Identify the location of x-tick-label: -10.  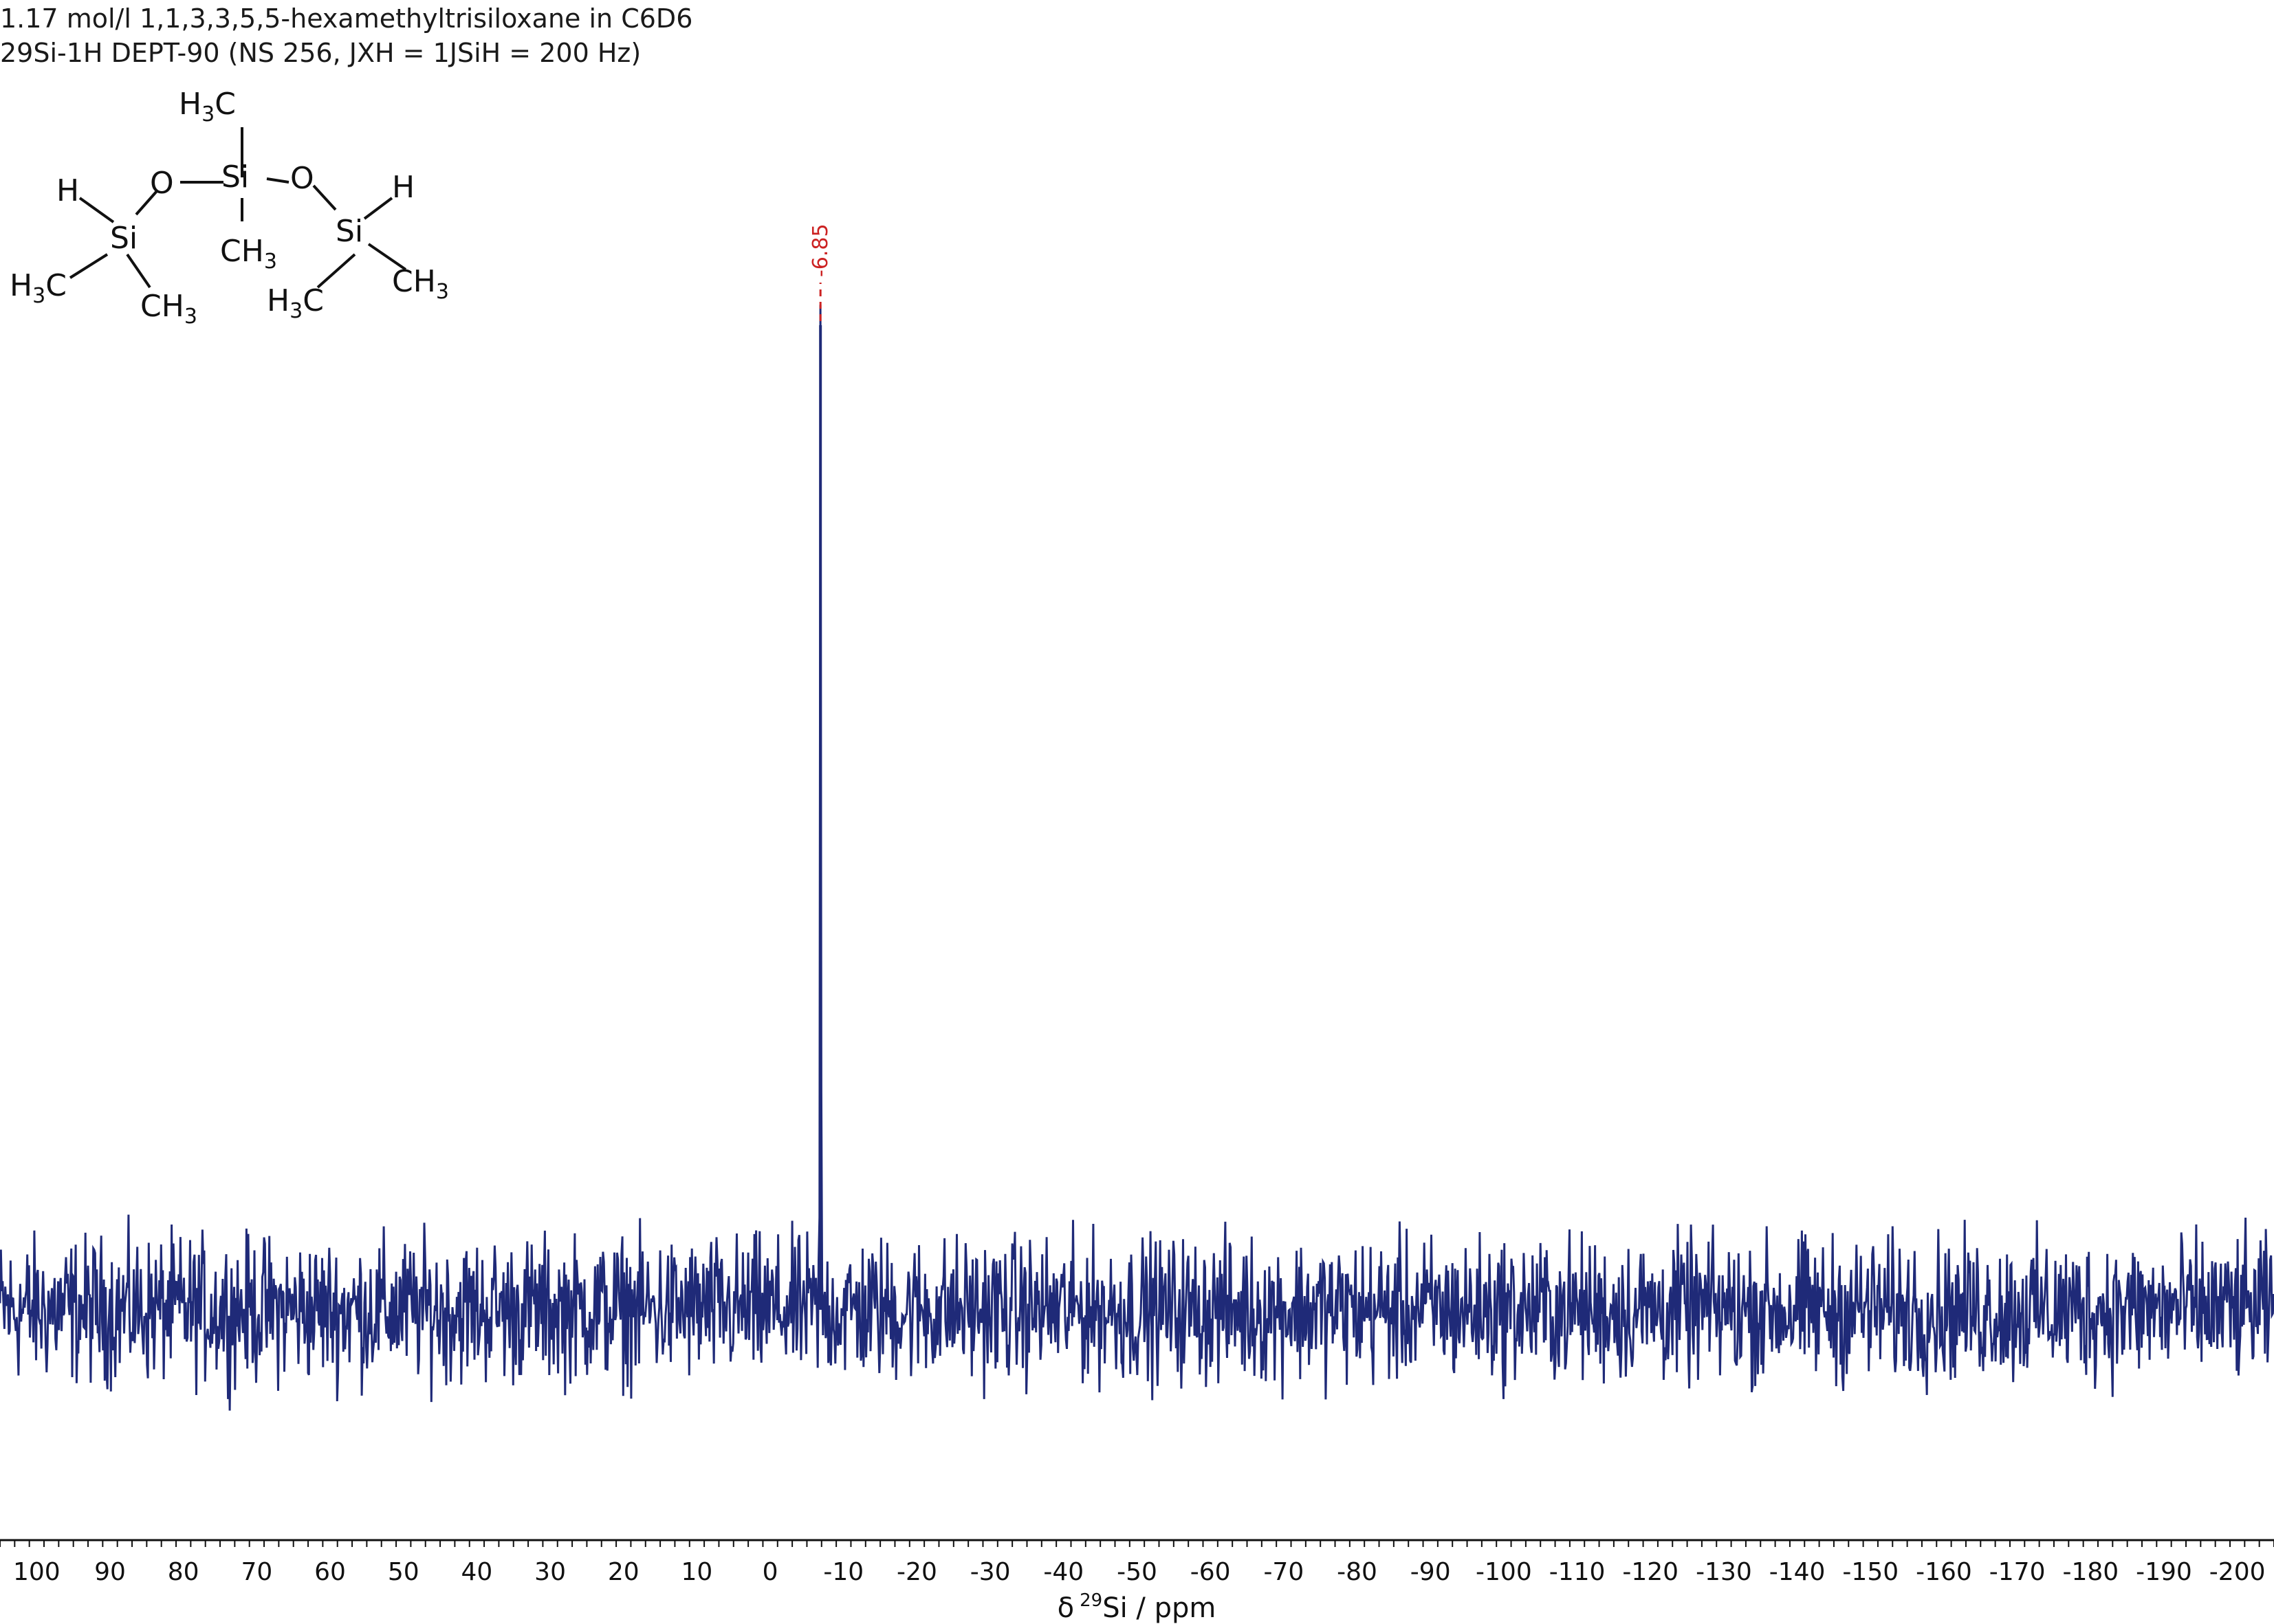
(843, 1572).